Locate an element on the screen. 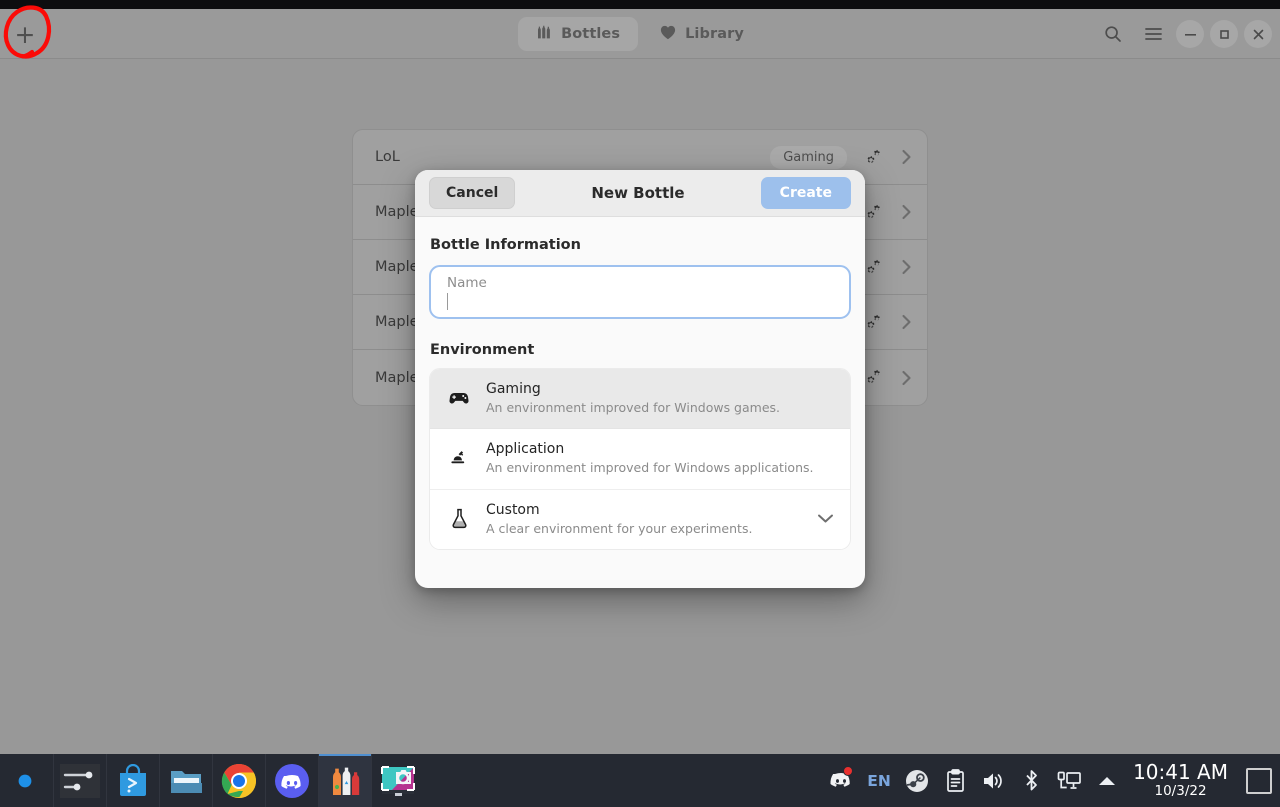 This screenshot has width=1280, height=807. screenshot-app is located at coordinates (397, 780).